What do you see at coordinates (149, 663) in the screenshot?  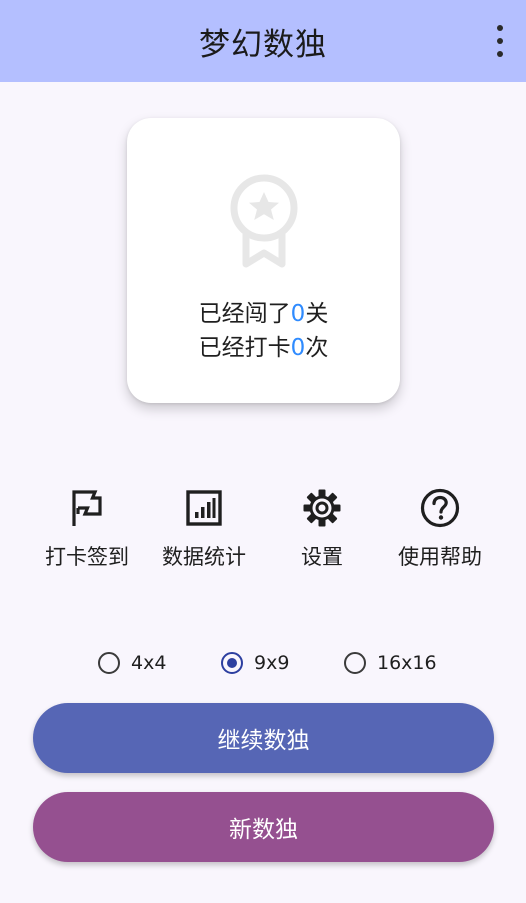 I see `radio-label-4x4: 4x4` at bounding box center [149, 663].